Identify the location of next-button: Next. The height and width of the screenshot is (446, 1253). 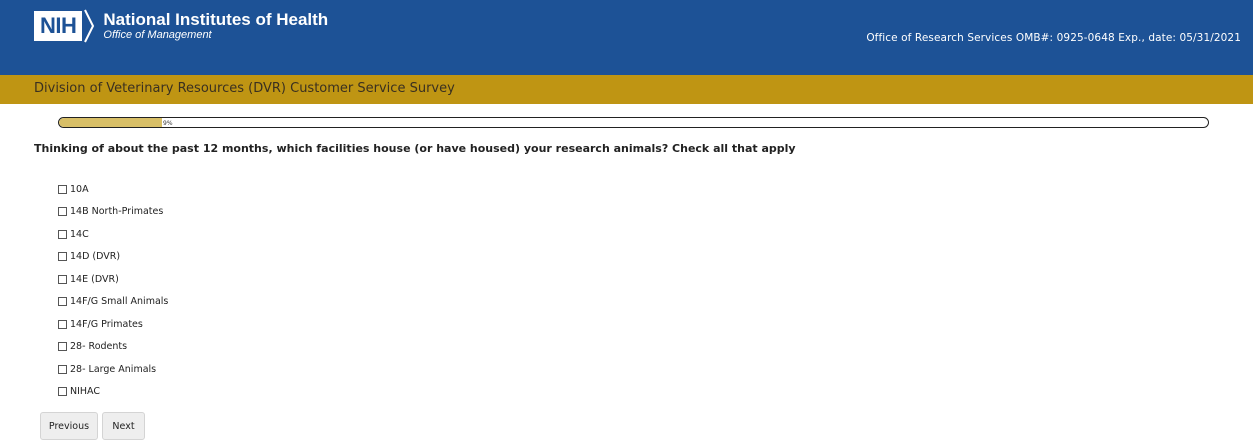
(123, 426).